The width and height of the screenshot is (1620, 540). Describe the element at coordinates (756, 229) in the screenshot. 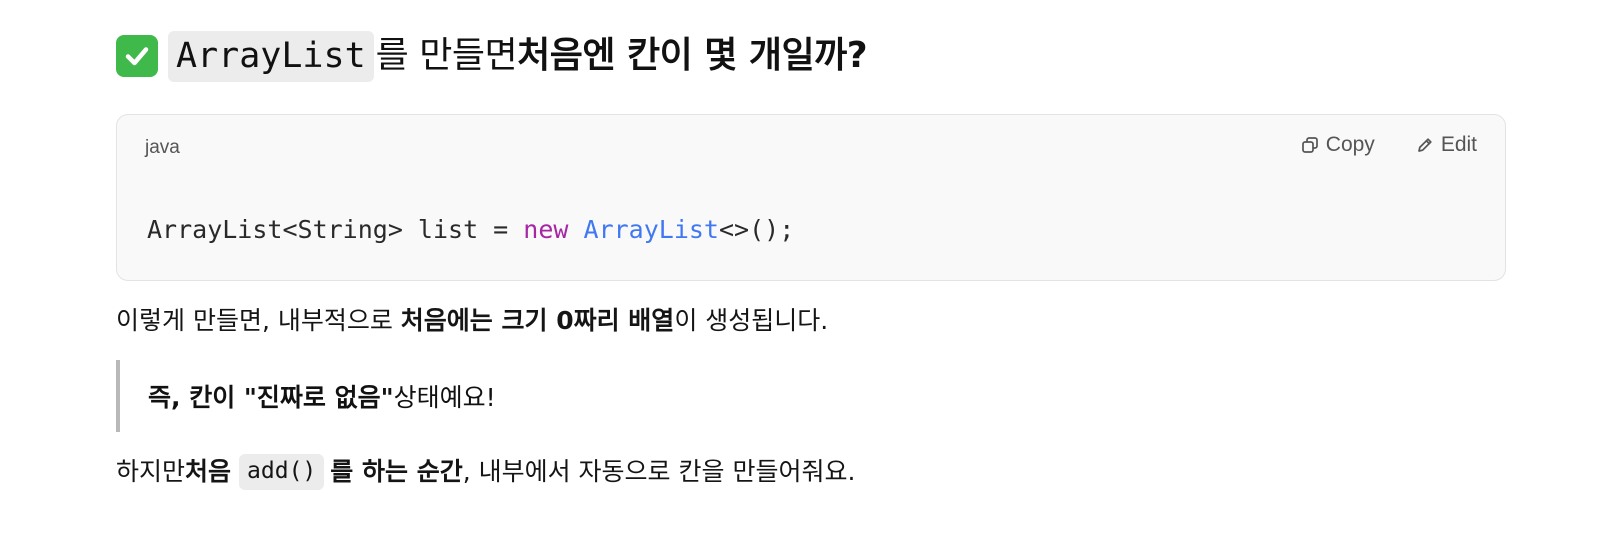

I see `code-text-end: <>();` at that location.